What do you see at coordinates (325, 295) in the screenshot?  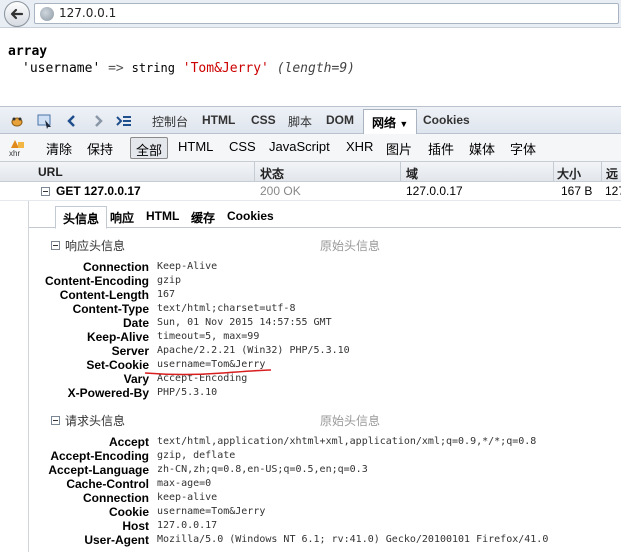 I see `header-row: Content-Length 167` at bounding box center [325, 295].